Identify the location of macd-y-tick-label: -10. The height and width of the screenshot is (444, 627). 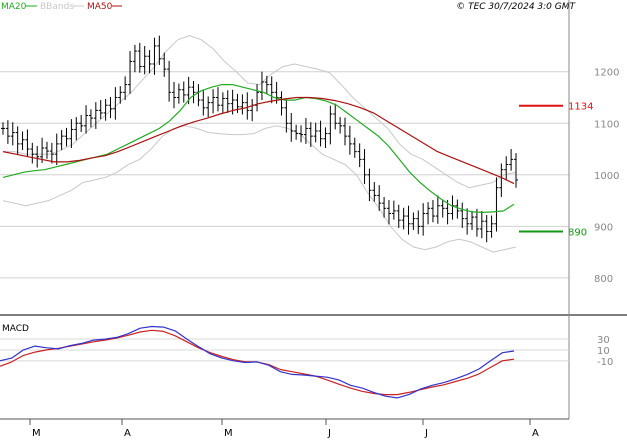
(605, 362).